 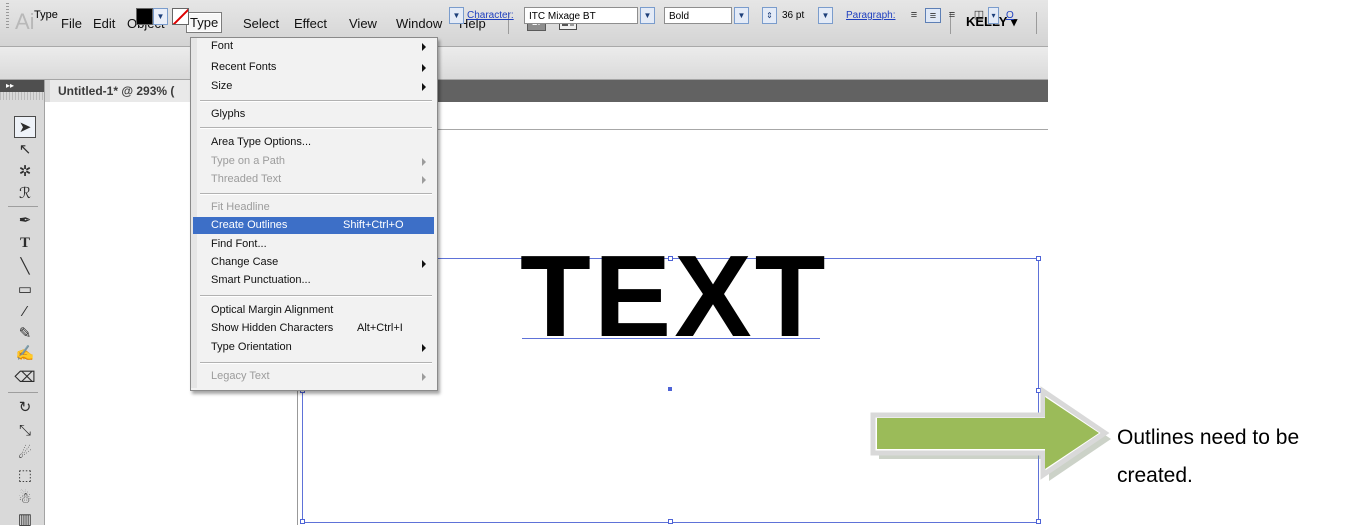 I want to click on shortcut-show-hidden-characters: Alt+Ctrl+I, so click(x=380, y=328).